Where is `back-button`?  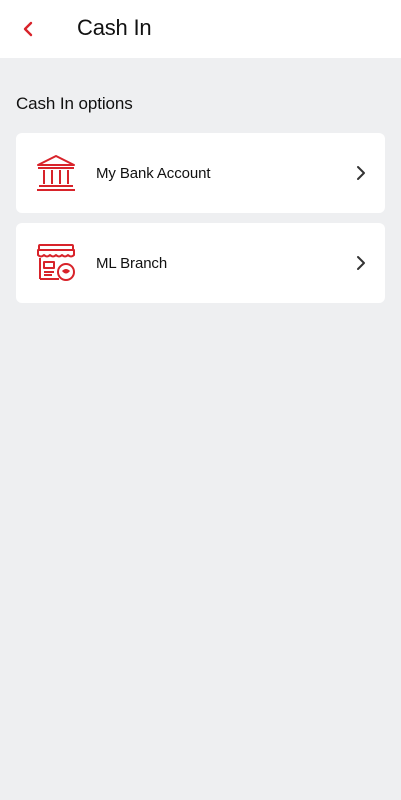
back-button is located at coordinates (33, 29).